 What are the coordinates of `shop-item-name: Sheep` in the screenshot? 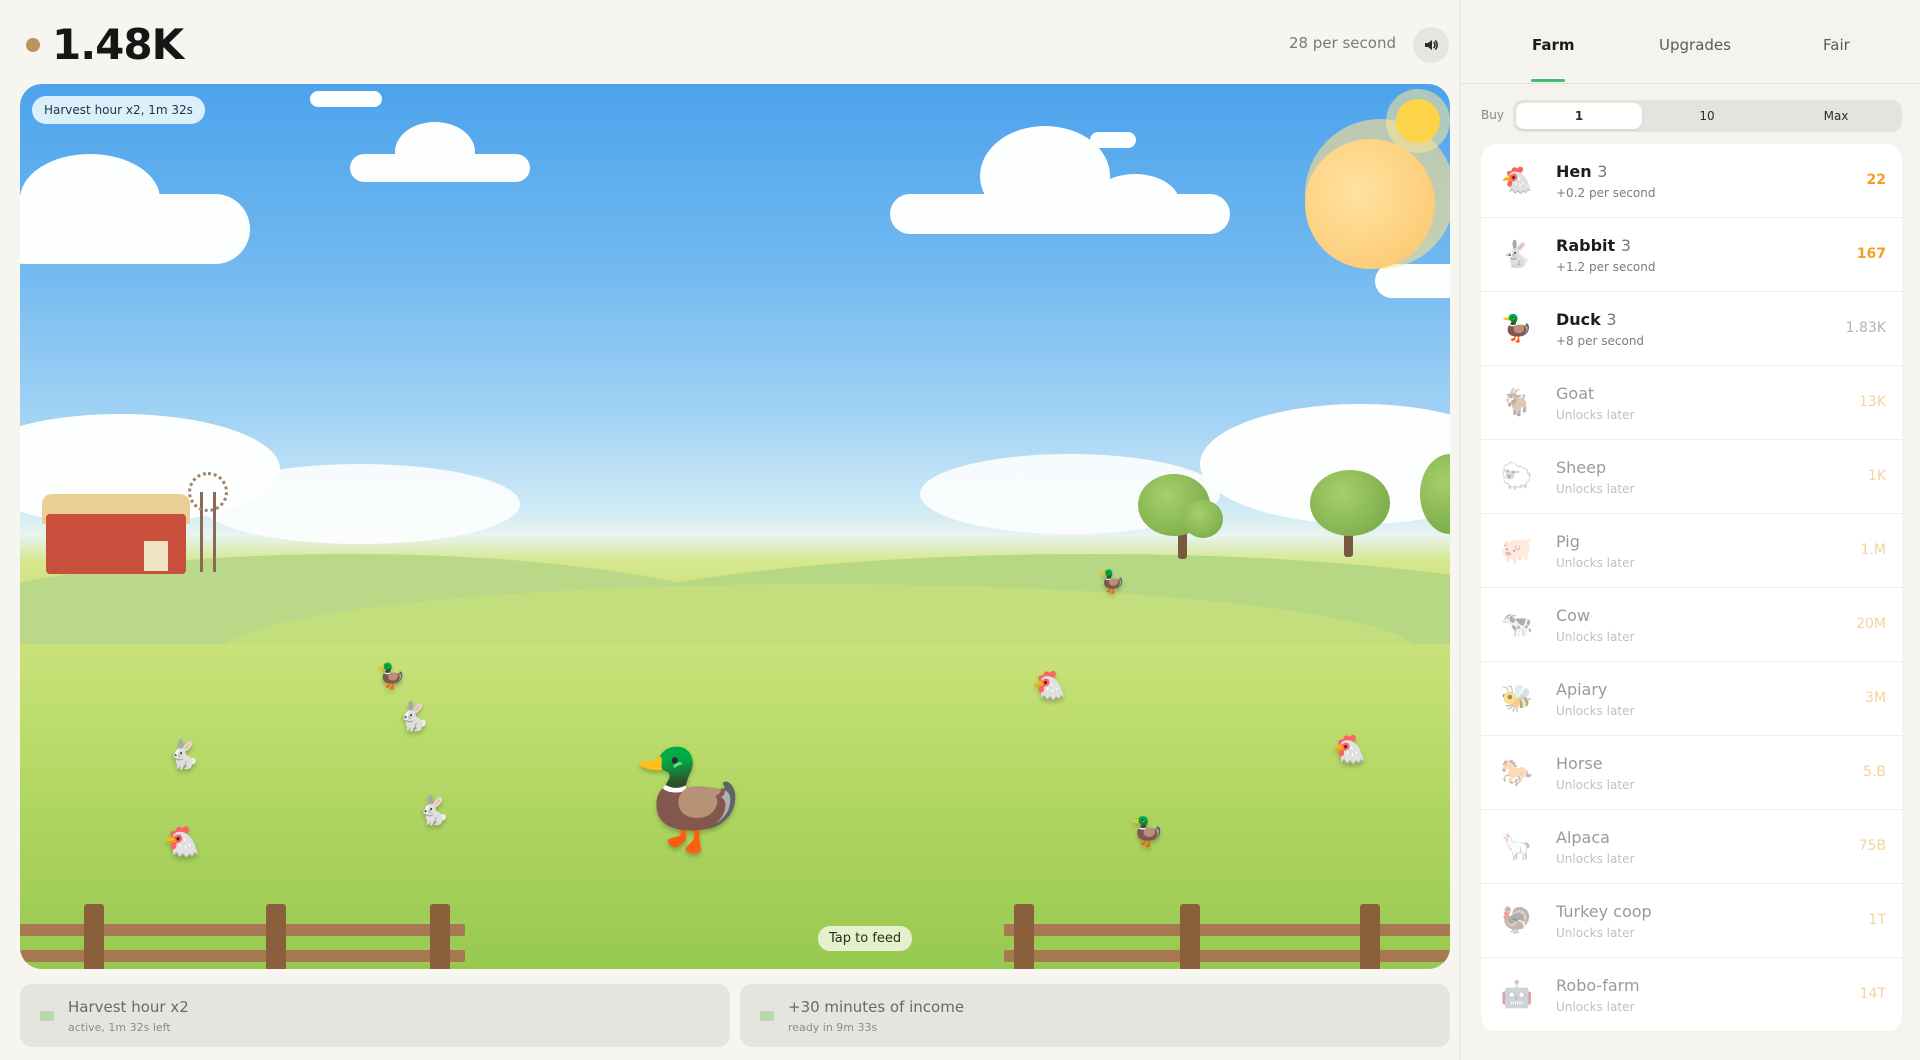 It's located at (1581, 467).